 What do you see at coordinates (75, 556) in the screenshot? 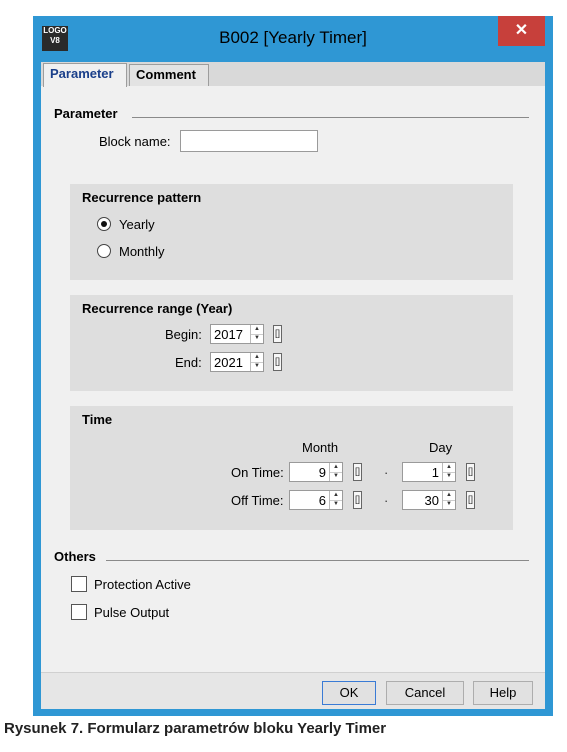
I see `others-section-title: Others` at bounding box center [75, 556].